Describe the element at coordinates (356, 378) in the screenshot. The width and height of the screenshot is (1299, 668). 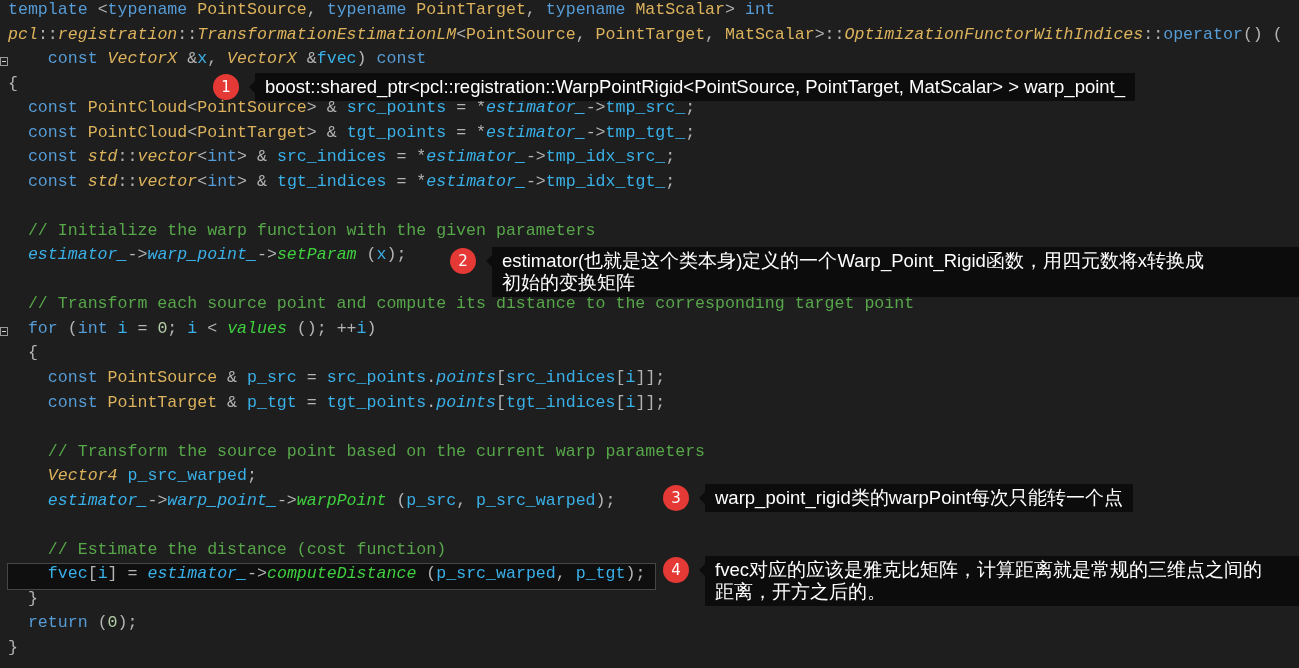
I see `code-line: const PointSource & p_src = src_points.points[src_indices[i]];` at that location.